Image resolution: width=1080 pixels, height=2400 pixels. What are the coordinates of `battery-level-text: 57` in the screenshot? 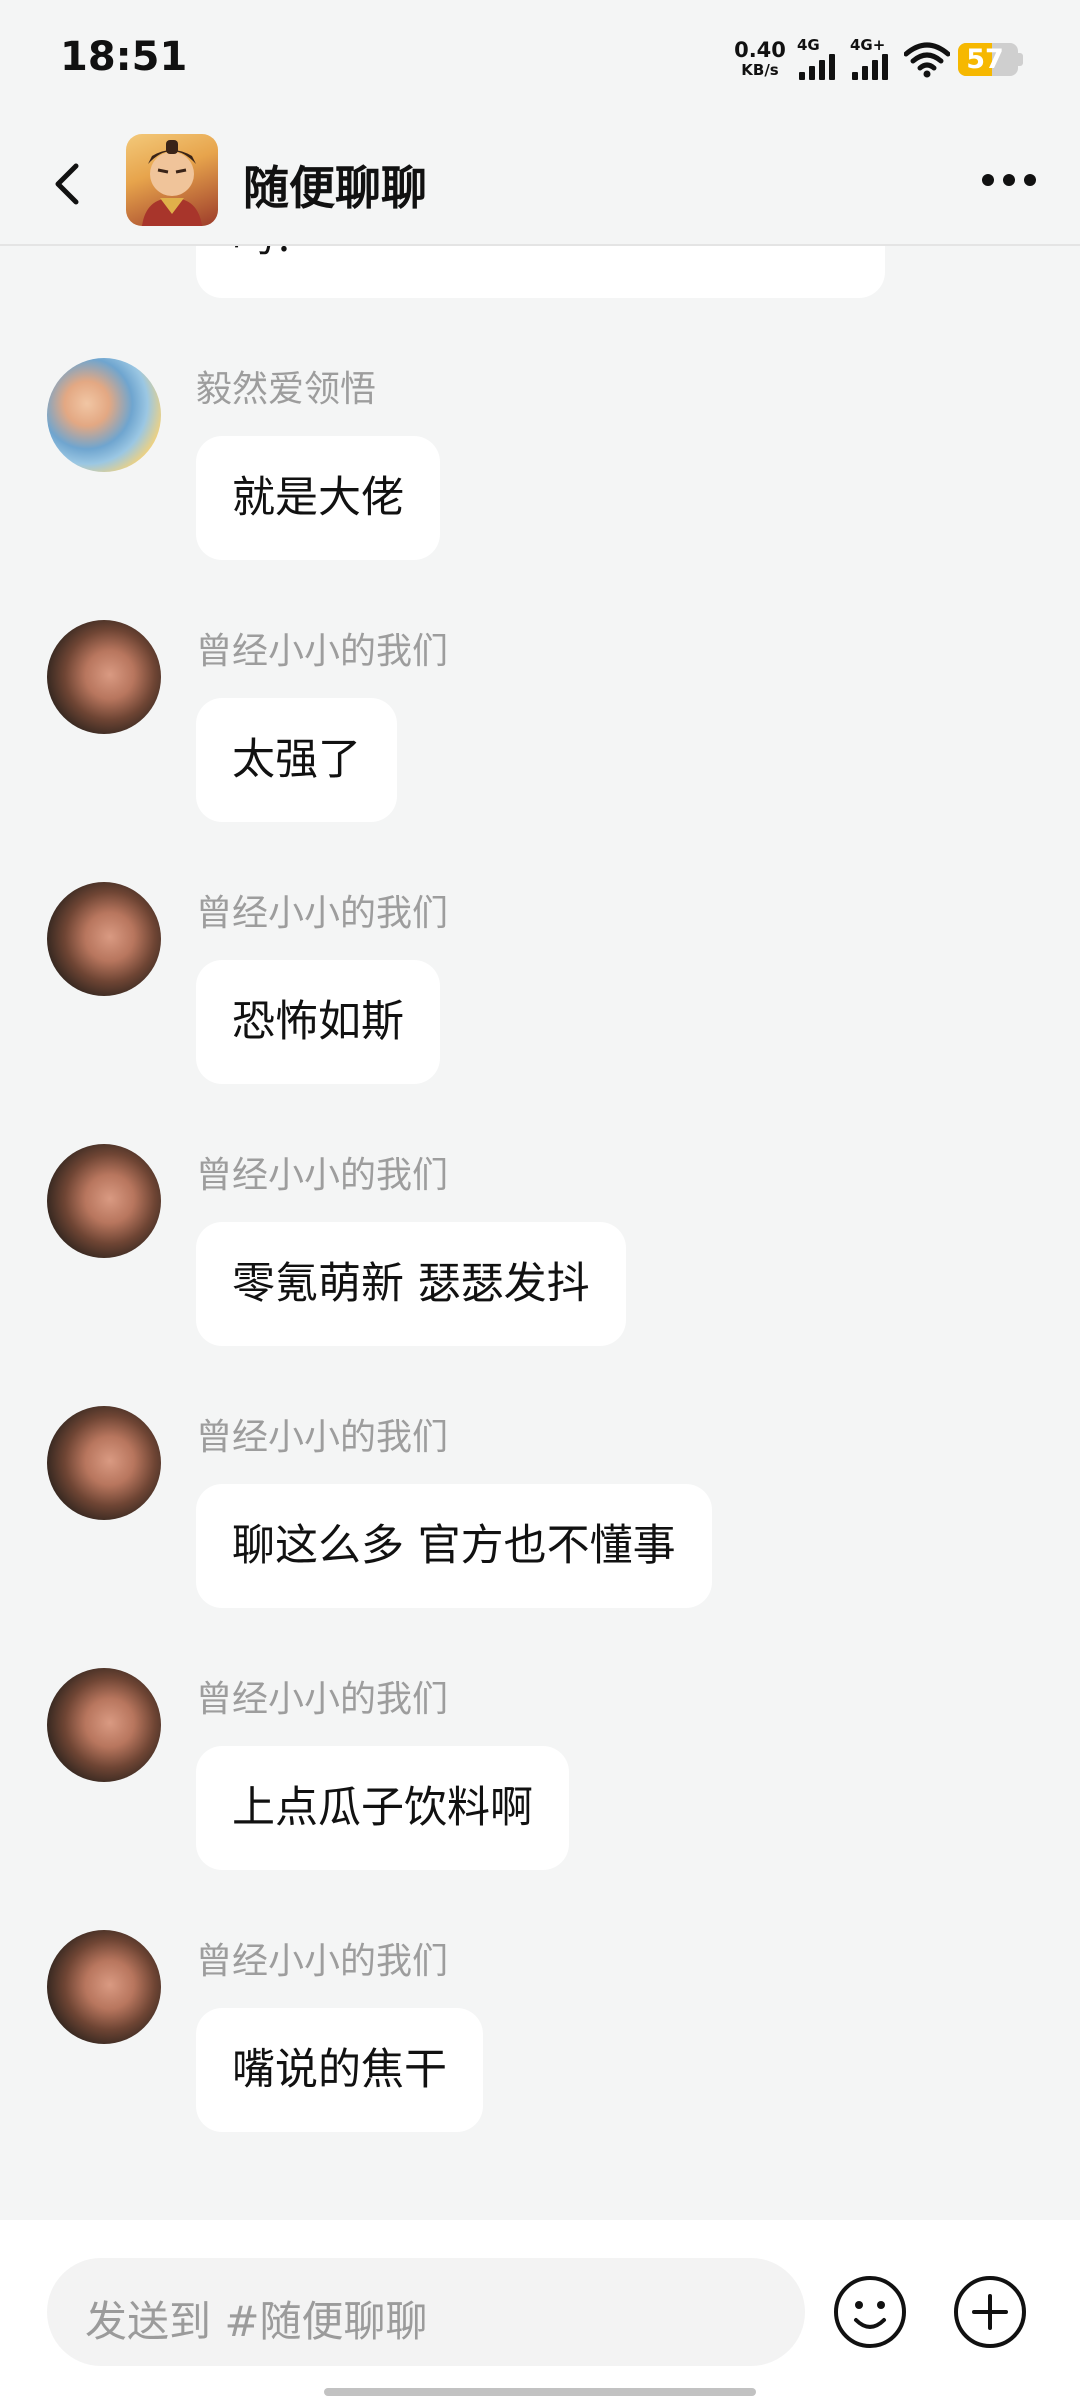 It's located at (985, 59).